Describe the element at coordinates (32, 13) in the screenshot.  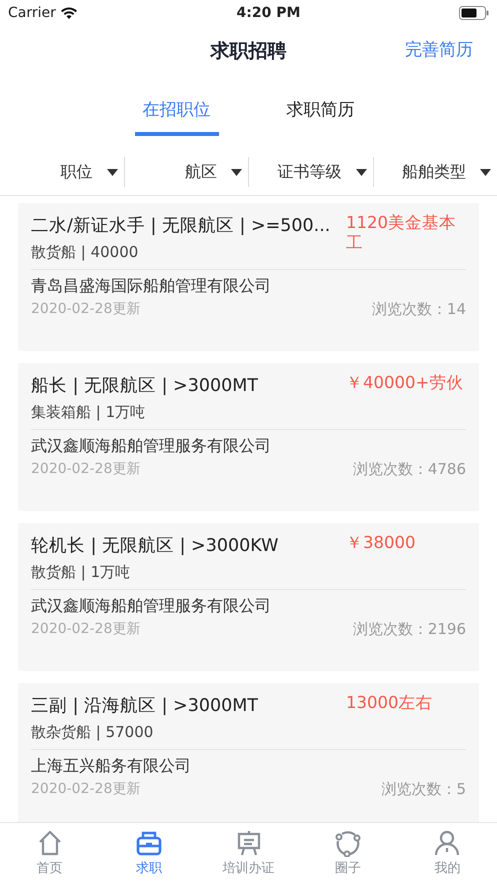
I see `carrier-label: Carrier` at that location.